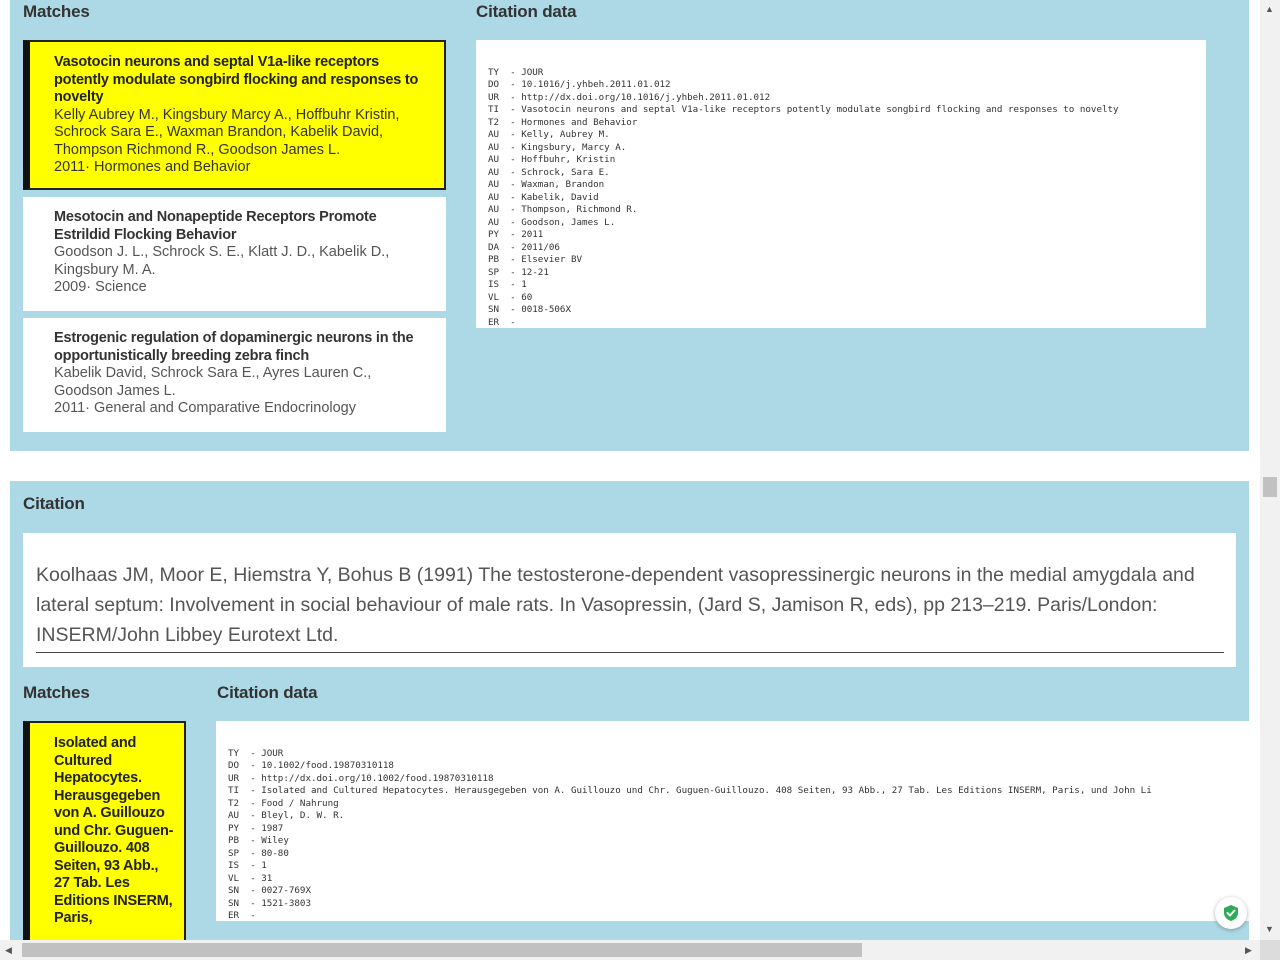  Describe the element at coordinates (552, 159) in the screenshot. I see `ris-line: AU - Hoffbuhr, Kristin` at that location.